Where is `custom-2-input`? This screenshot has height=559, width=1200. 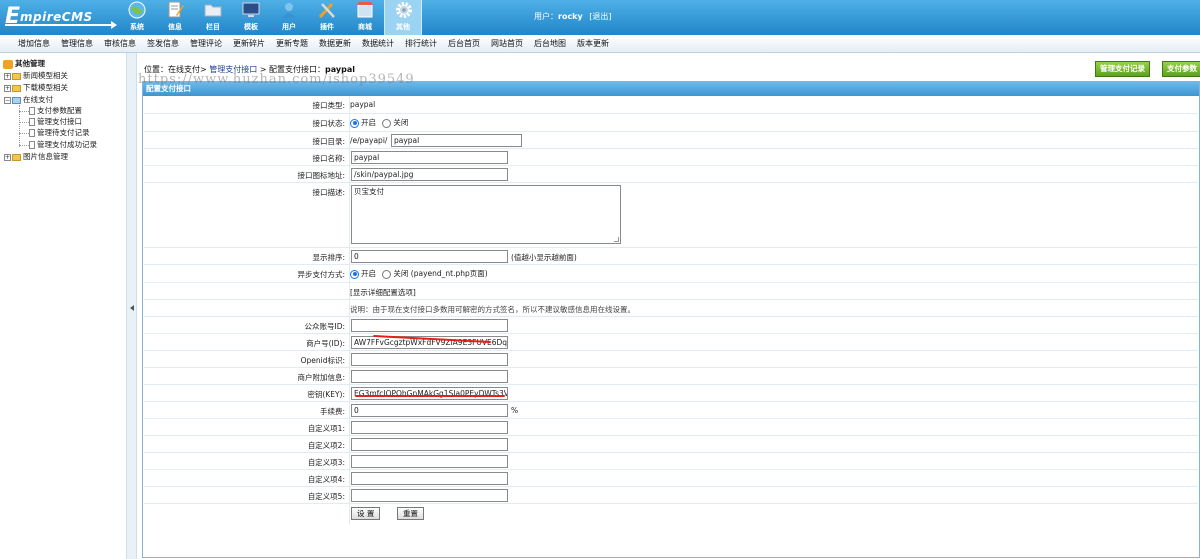
custom-2-input is located at coordinates (429, 444).